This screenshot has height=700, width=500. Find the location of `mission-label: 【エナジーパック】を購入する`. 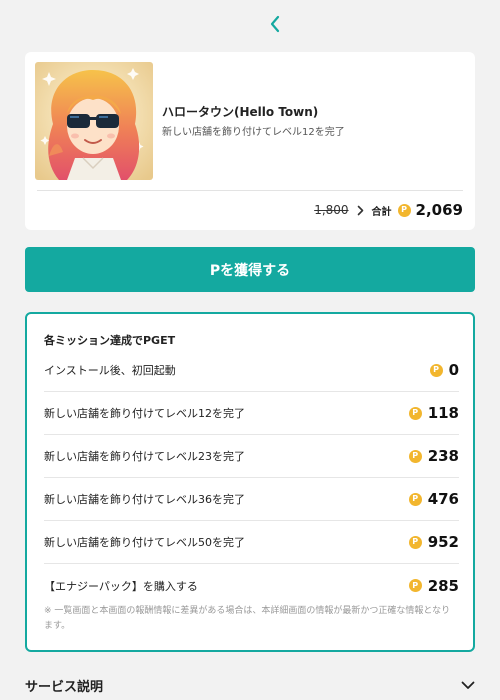

mission-label: 【エナジーパック】を購入する is located at coordinates (121, 586).